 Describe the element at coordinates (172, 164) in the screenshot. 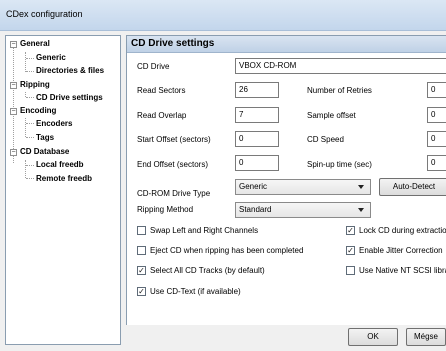

I see `end-offset-label: End Offset (sectors)` at that location.